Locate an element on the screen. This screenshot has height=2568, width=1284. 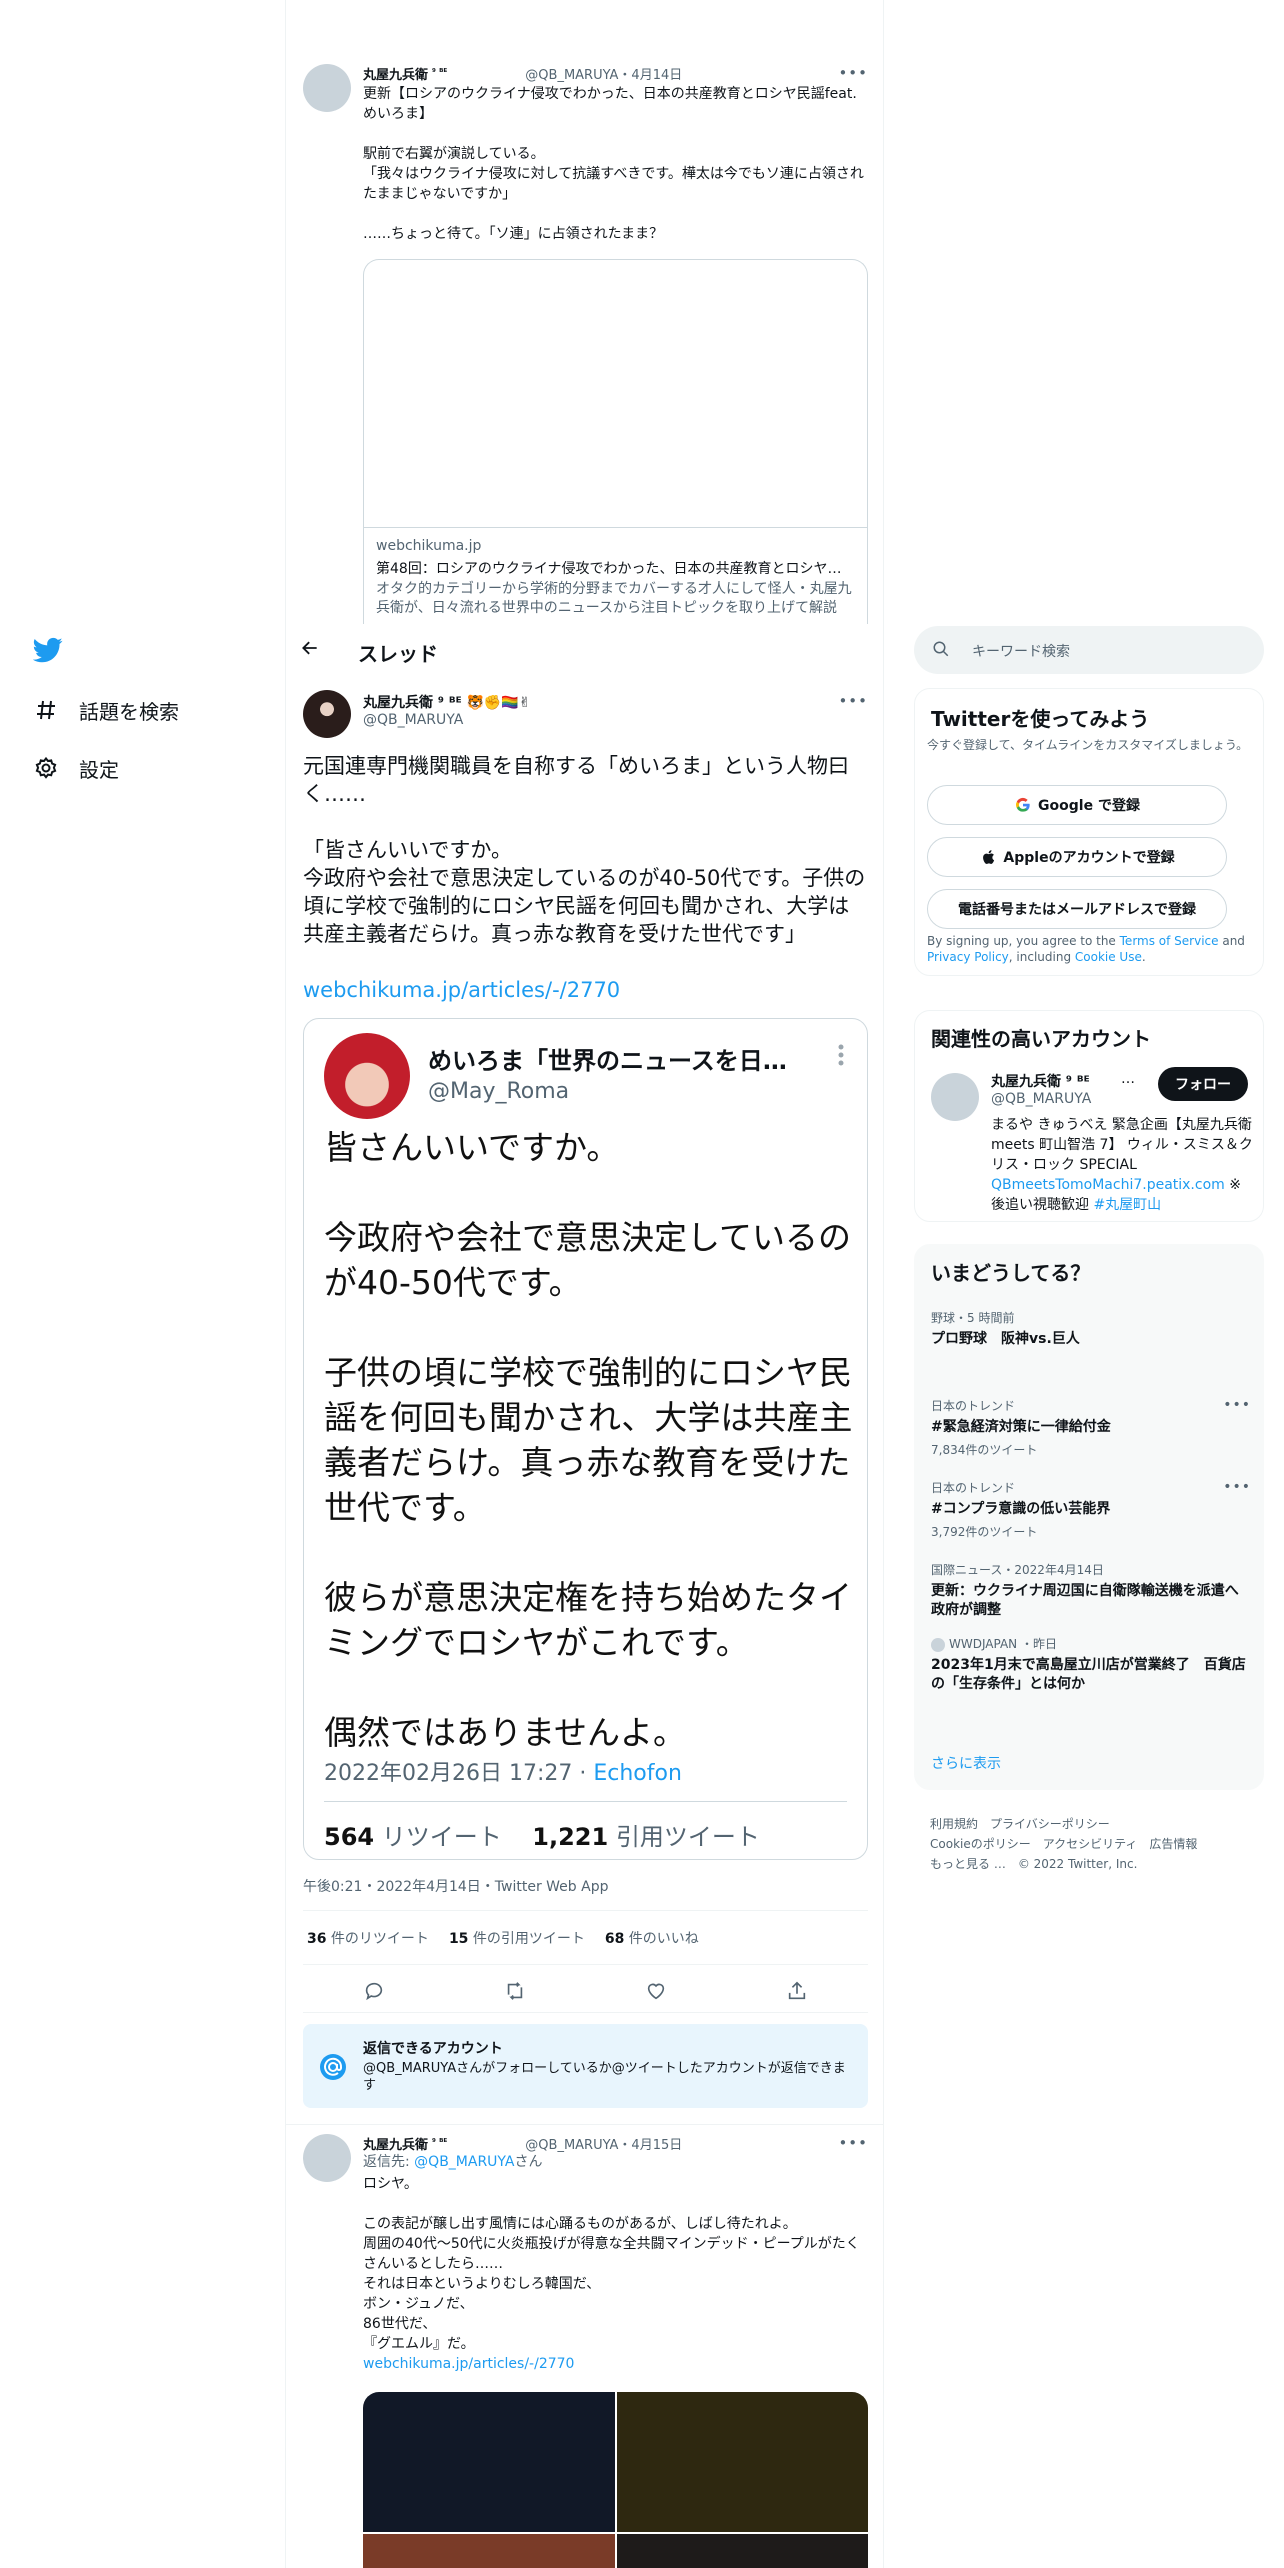
back-arrow-icon is located at coordinates (312, 650).